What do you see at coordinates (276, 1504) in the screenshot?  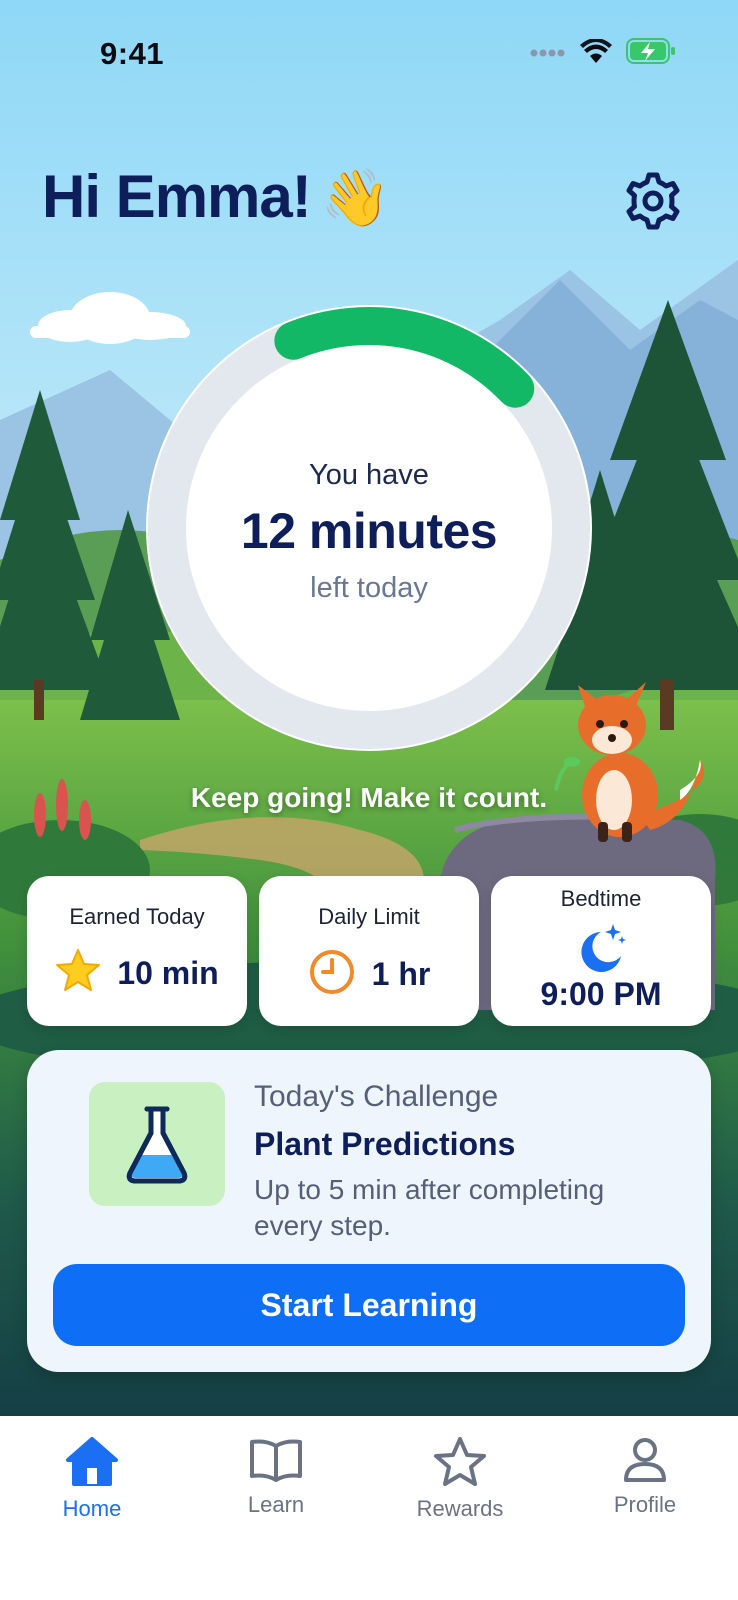 I see `tab-label: Learn` at bounding box center [276, 1504].